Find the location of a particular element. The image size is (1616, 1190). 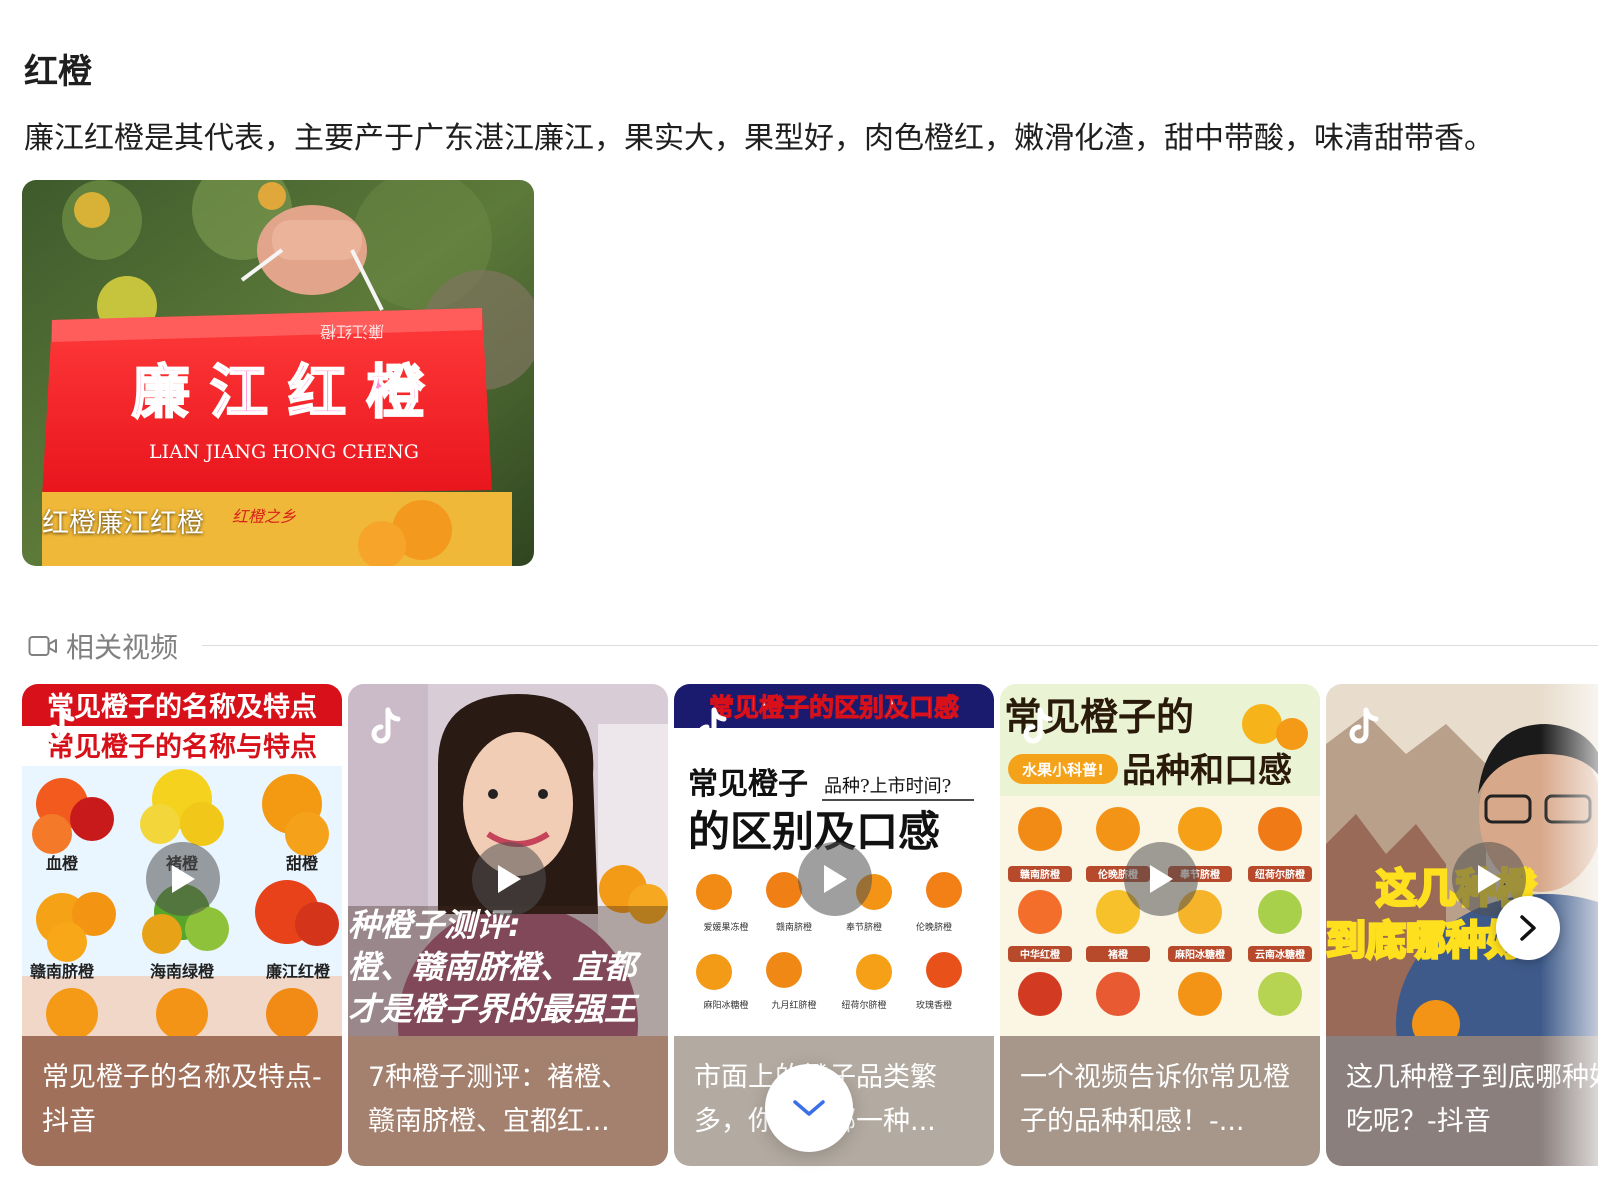

thumb-subtitle-text: 常见橙子的名称与特点 is located at coordinates (182, 747).